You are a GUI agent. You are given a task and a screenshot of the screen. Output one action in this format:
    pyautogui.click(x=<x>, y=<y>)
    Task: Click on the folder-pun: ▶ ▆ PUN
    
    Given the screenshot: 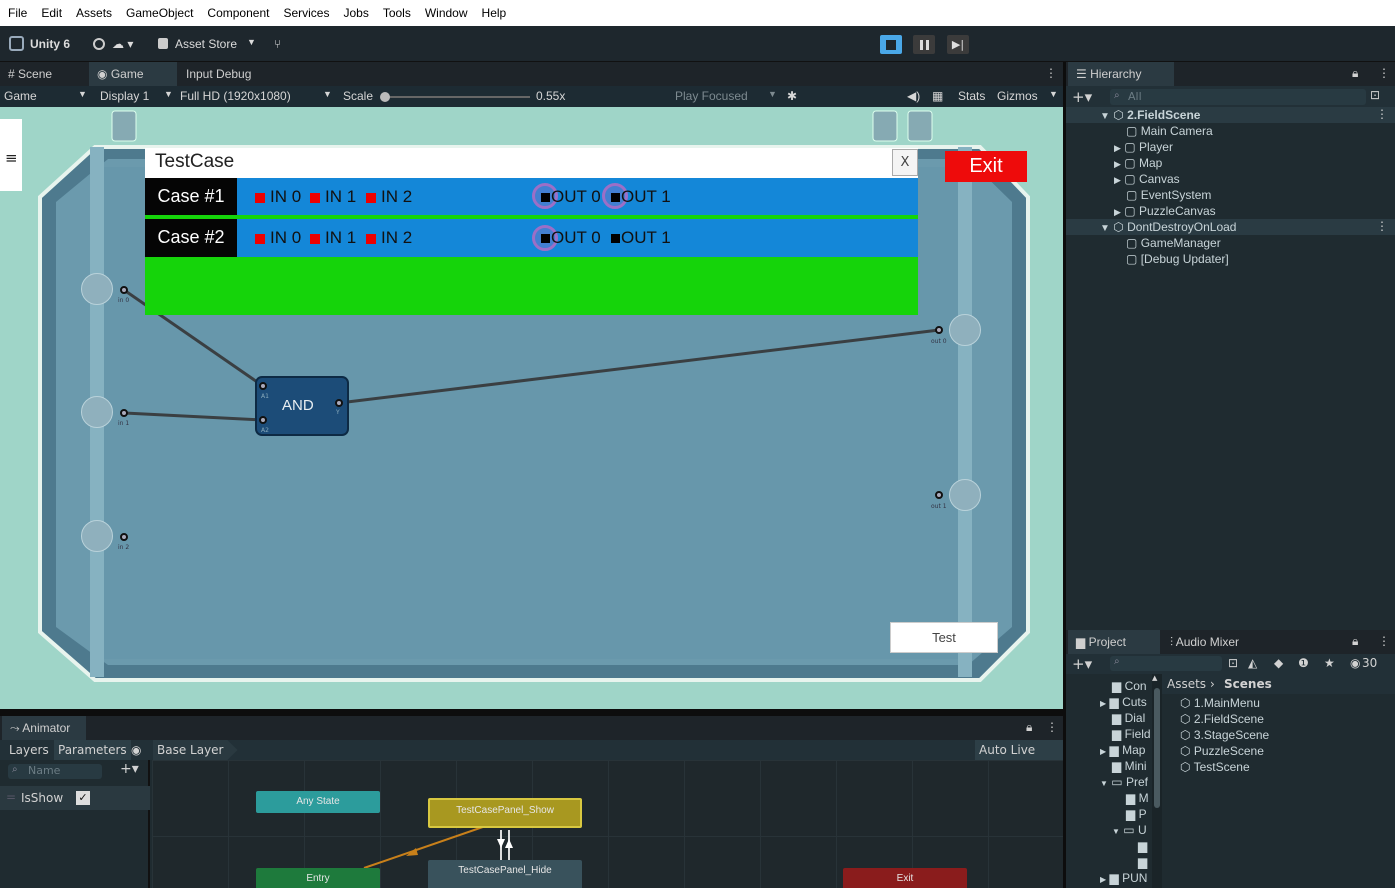 What is the action you would take?
    pyautogui.click(x=1123, y=878)
    